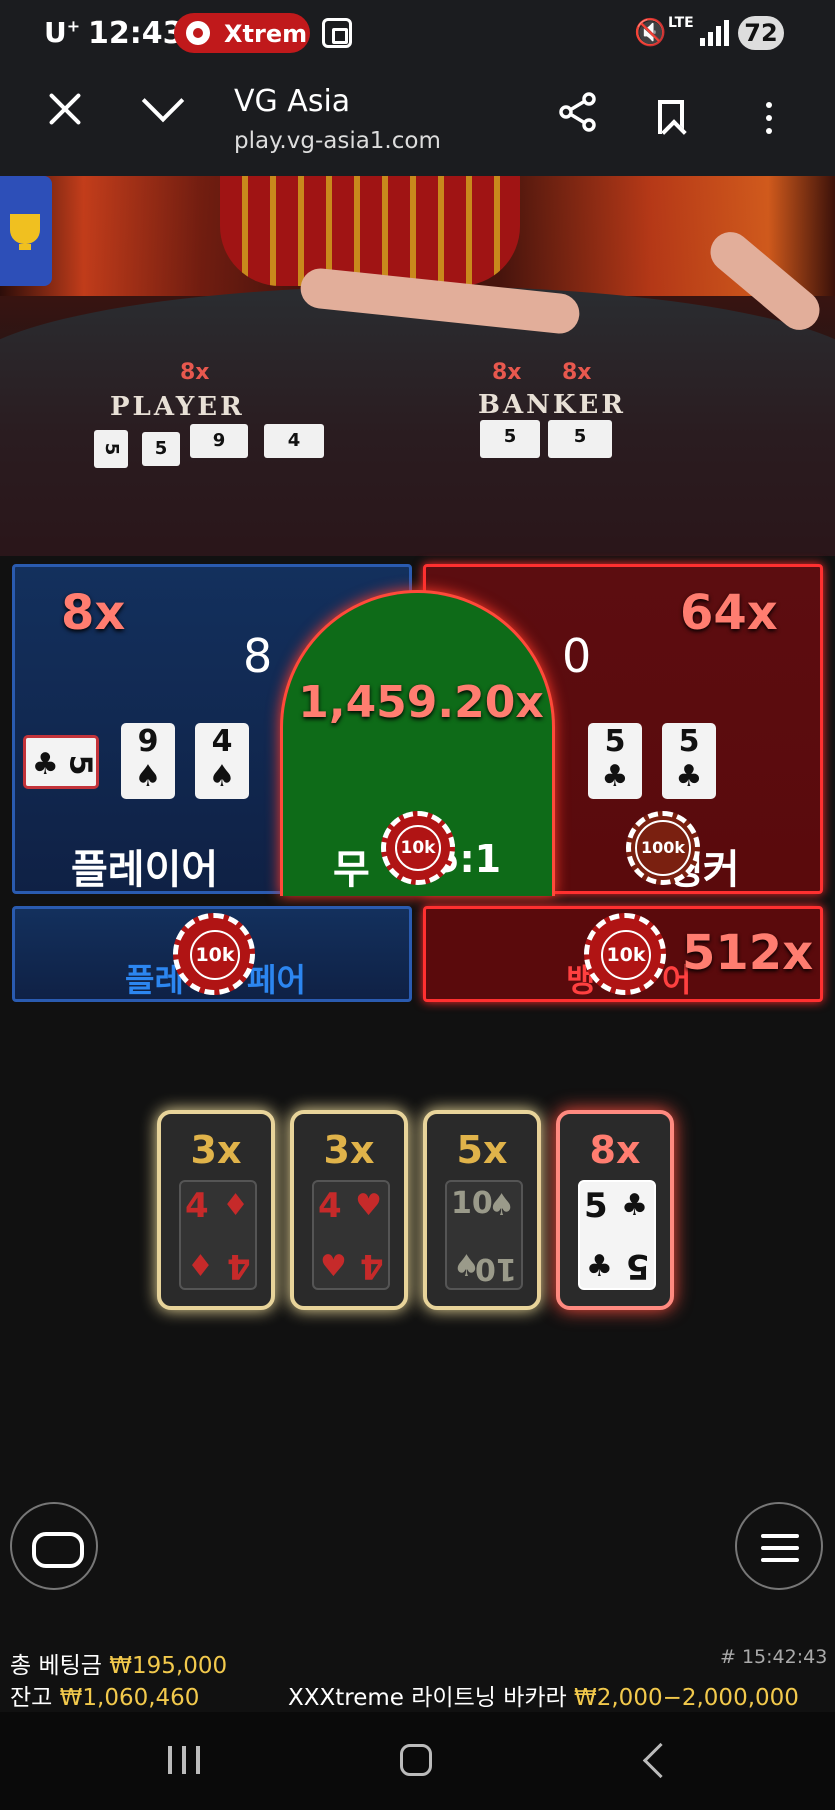 This screenshot has height=1810, width=835. I want to click on player-pair-bet: 플레 페어 10k, so click(212, 954).